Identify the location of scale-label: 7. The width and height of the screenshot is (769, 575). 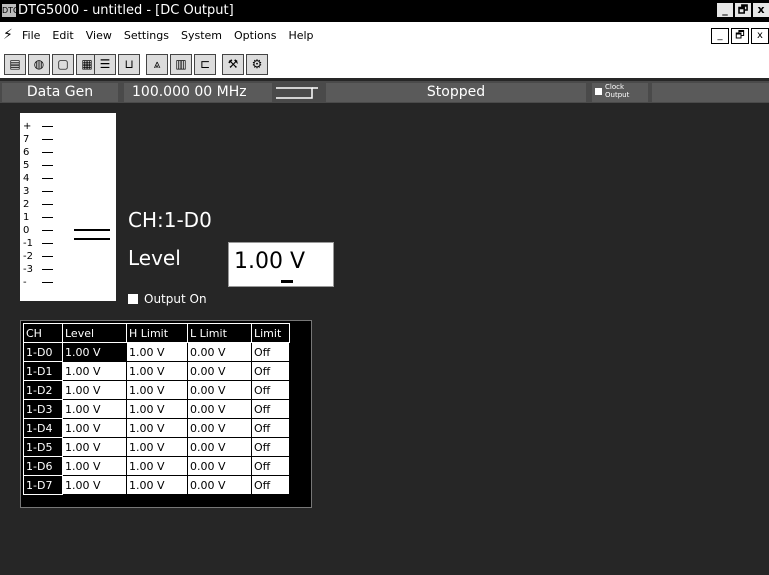
(26, 139).